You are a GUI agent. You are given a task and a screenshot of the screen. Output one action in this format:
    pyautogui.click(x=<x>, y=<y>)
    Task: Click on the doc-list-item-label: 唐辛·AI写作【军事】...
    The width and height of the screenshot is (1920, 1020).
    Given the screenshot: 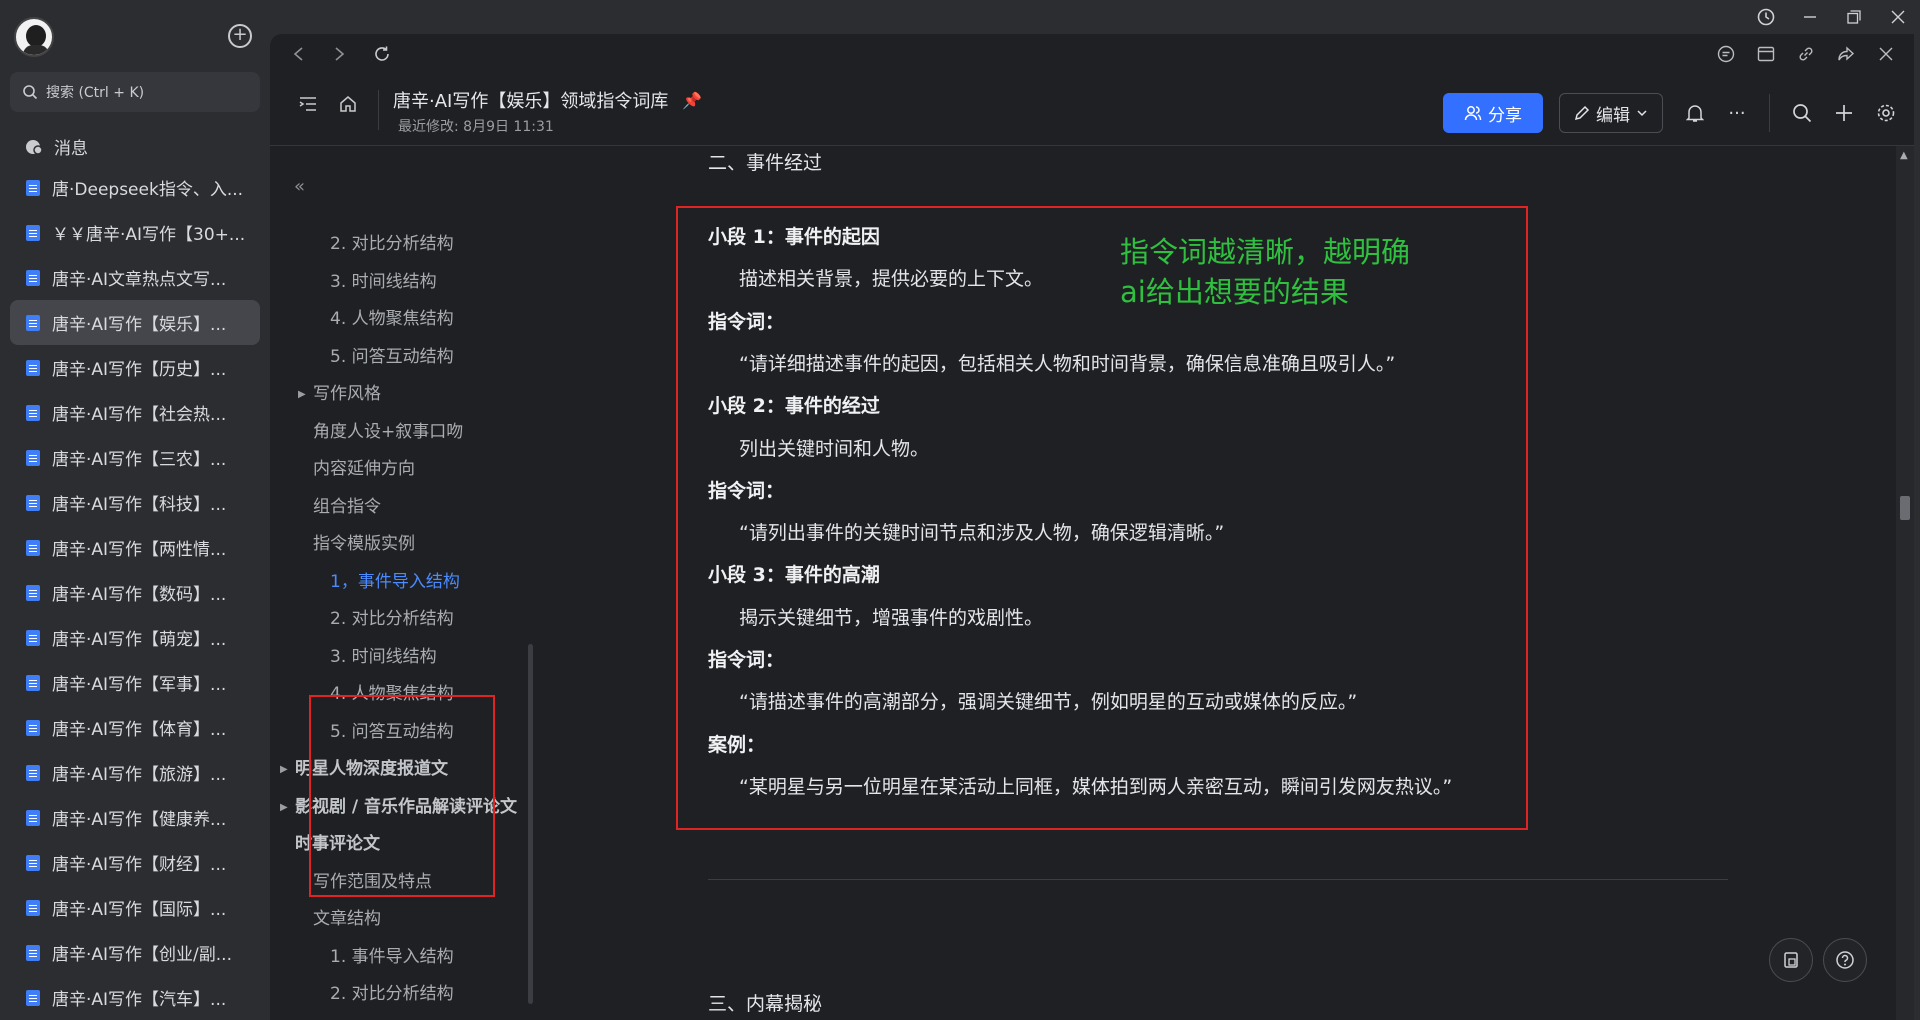 What is the action you would take?
    pyautogui.click(x=139, y=685)
    